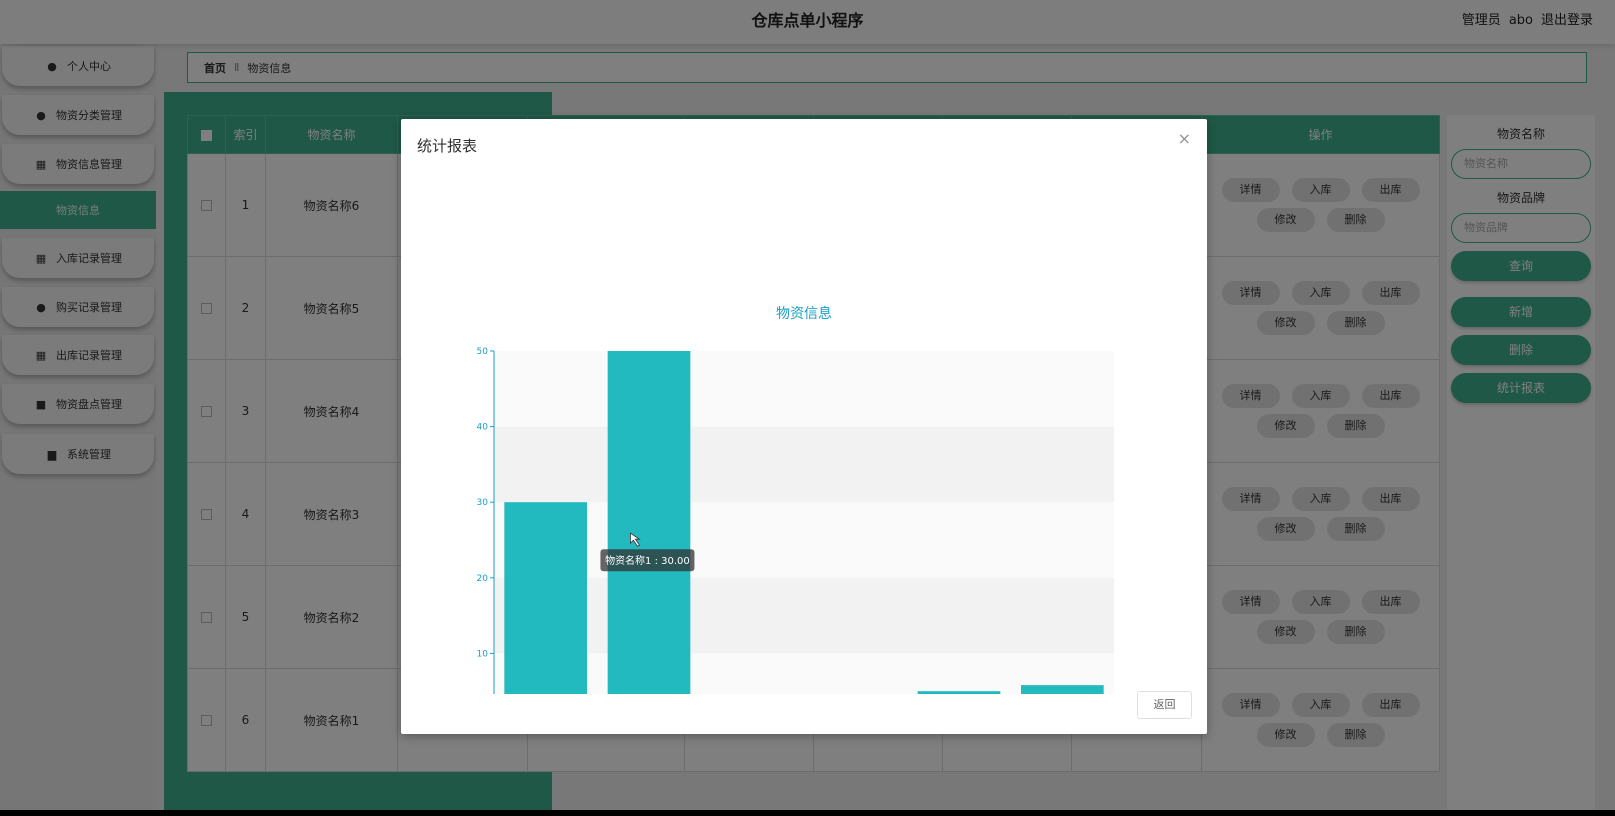 This screenshot has height=816, width=1615. I want to click on modal-title: 统计报表, so click(447, 146).